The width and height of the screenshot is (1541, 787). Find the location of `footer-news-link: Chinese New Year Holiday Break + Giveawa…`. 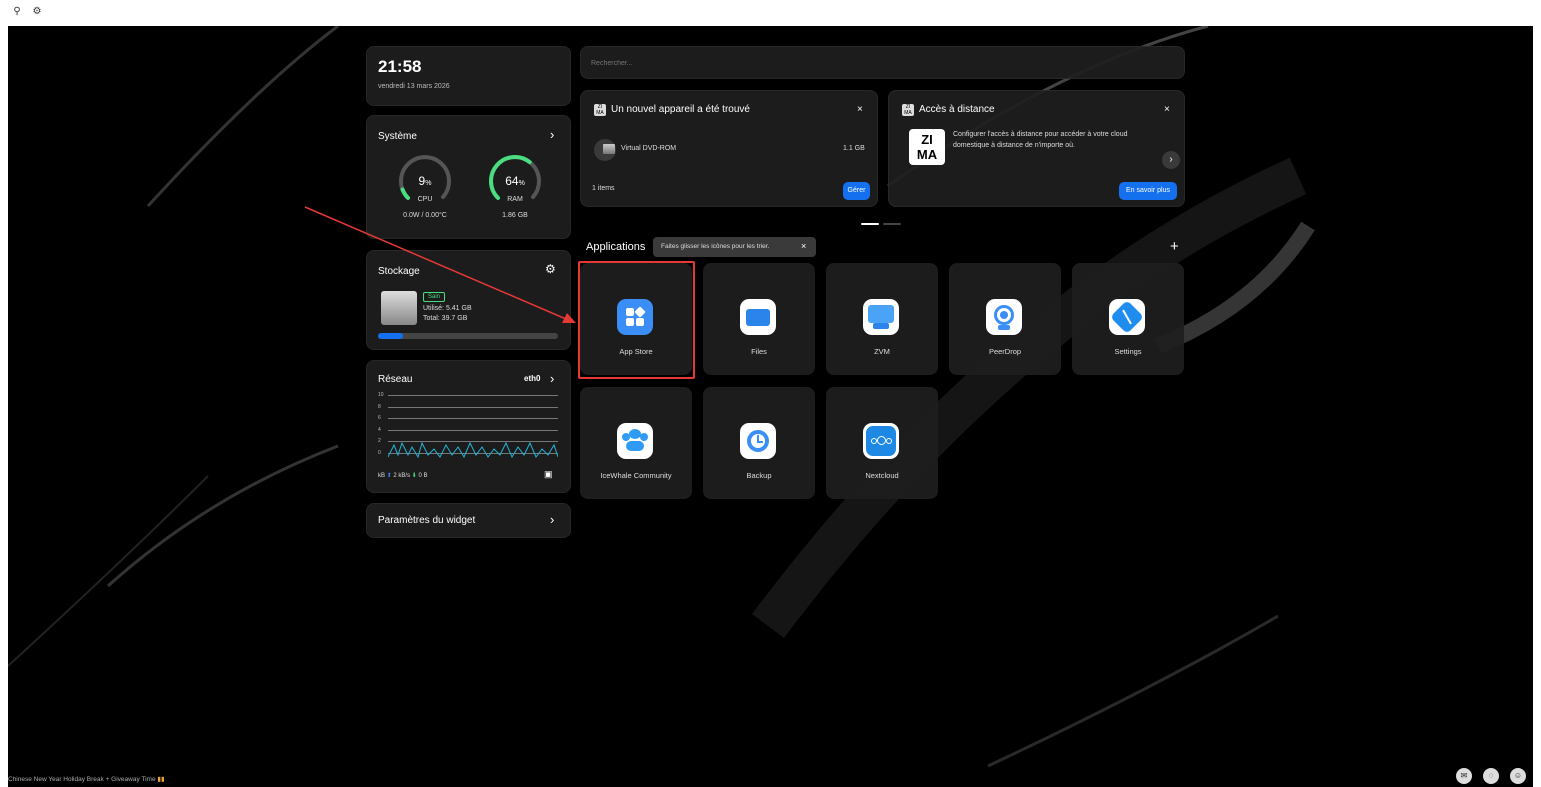

footer-news-link: Chinese New Year Holiday Break + Giveawa… is located at coordinates (86, 779).